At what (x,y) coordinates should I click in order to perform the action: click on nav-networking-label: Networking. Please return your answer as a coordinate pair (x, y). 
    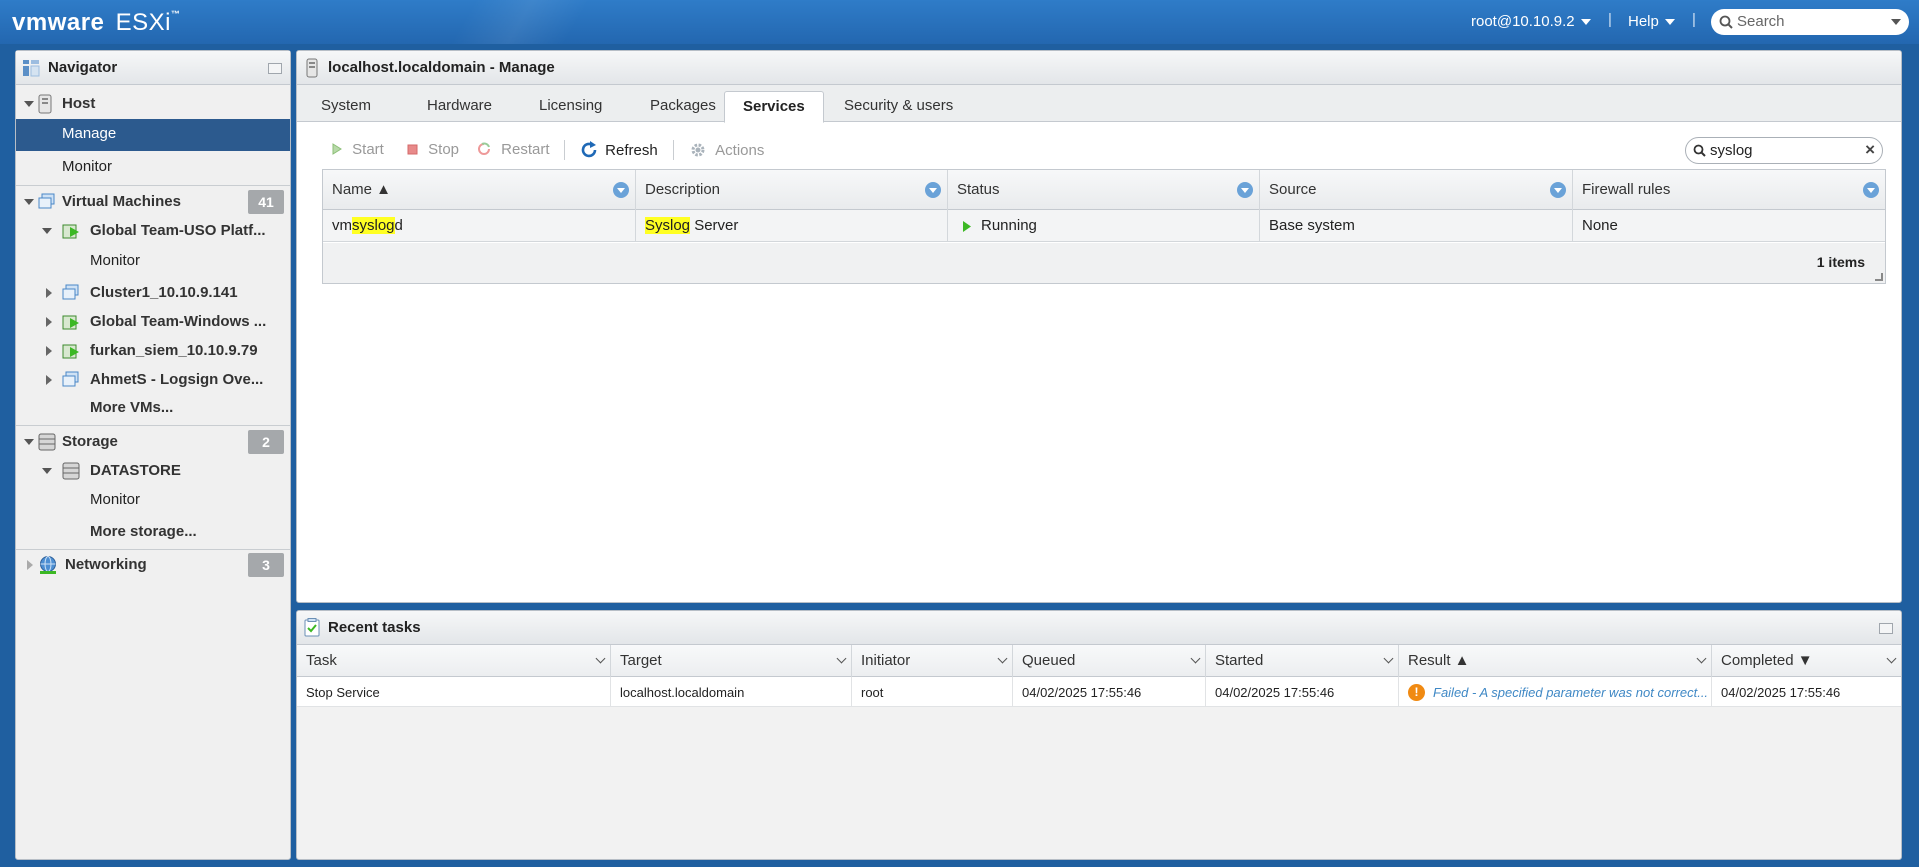
    Looking at the image, I should click on (106, 564).